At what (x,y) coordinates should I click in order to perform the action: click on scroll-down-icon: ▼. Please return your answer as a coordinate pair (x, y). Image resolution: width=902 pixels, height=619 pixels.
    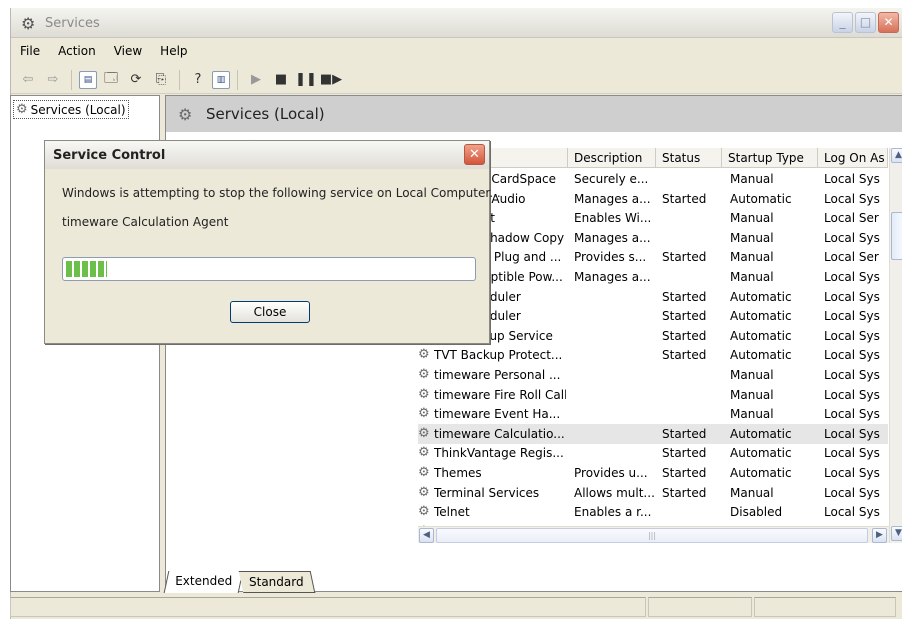
    Looking at the image, I should click on (896, 533).